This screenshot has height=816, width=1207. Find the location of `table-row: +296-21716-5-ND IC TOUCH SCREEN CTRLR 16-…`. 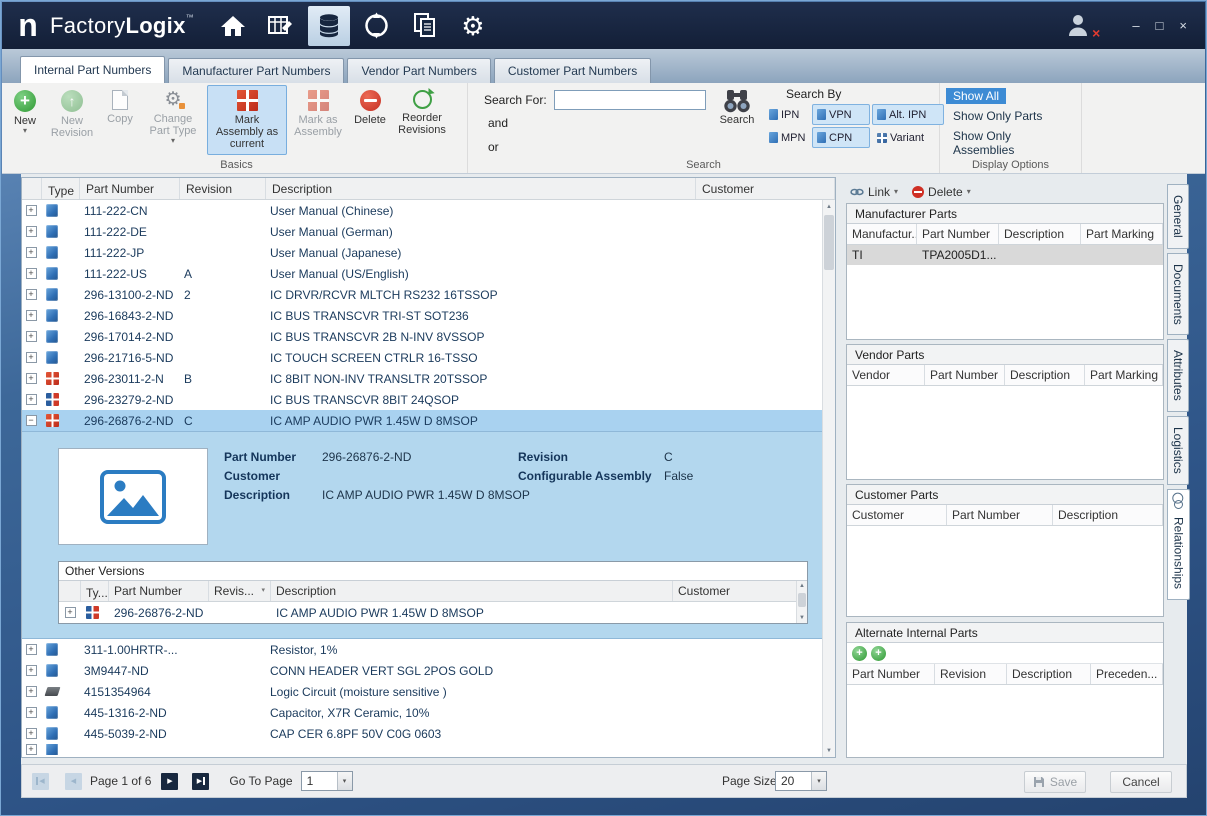

table-row: +296-21716-5-ND IC TOUCH SCREEN CTRLR 16-… is located at coordinates (423, 357).